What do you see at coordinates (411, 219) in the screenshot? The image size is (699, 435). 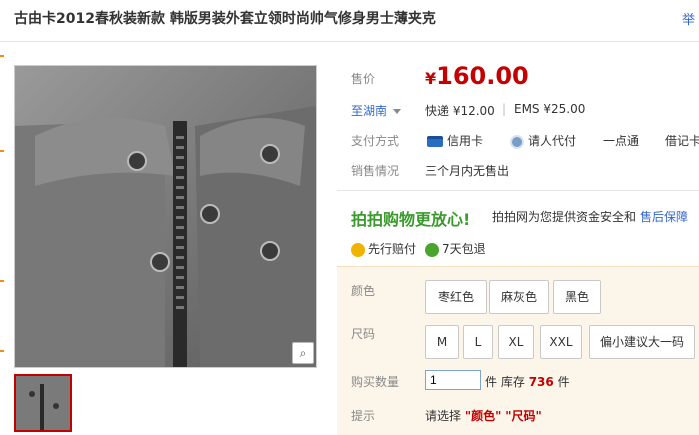 I see `assurance-slogan: 拍拍购物更放心!` at bounding box center [411, 219].